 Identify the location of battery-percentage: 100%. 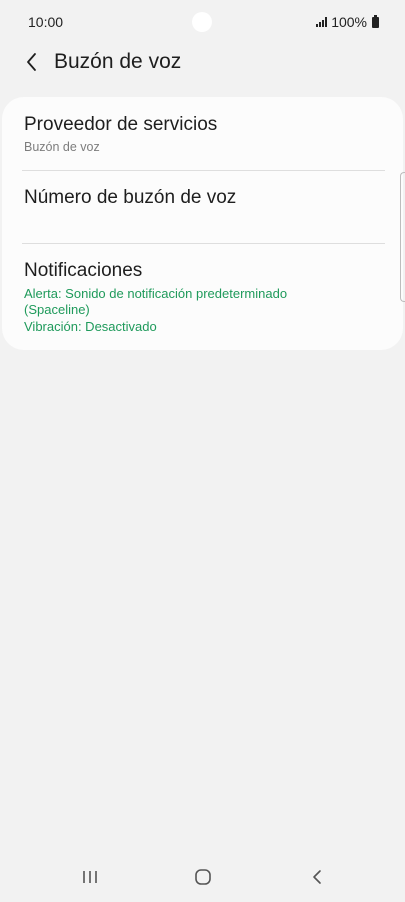
(349, 22).